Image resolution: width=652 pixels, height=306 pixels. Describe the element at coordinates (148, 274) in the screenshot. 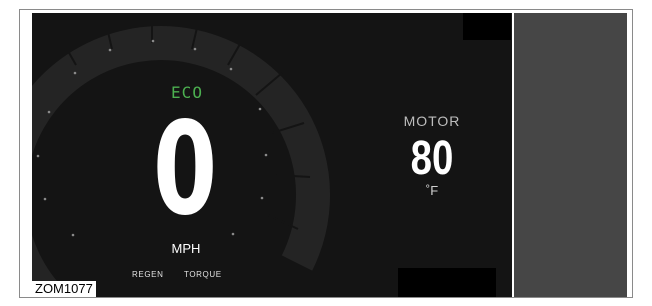

I see `regen-label: REGEN` at that location.